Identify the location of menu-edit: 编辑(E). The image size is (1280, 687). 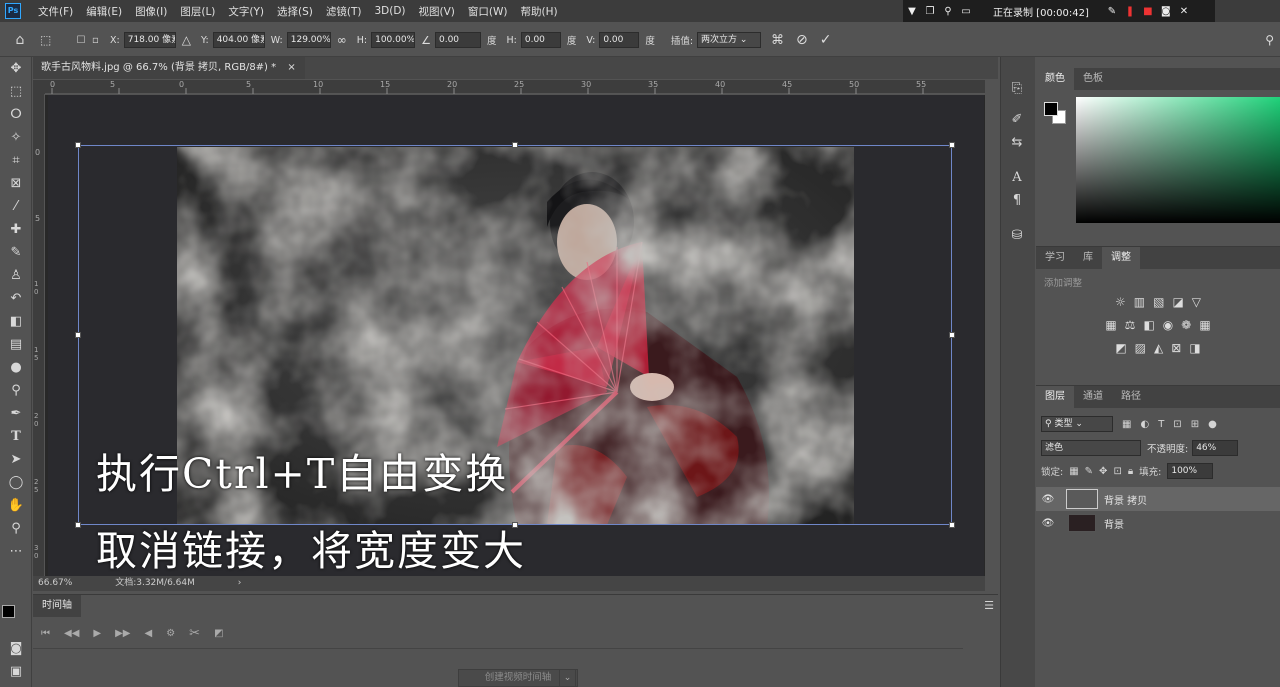
(104, 11).